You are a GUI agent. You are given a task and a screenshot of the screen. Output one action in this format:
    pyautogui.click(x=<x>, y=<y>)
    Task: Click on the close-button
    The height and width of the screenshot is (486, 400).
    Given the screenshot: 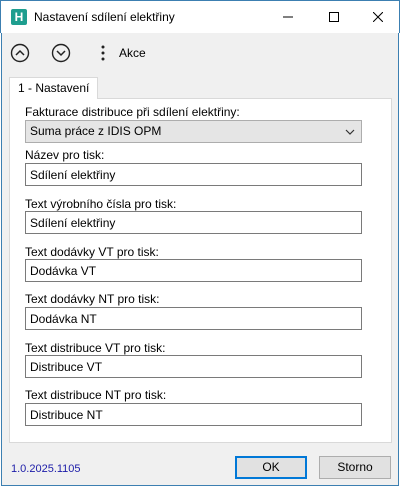 What is the action you would take?
    pyautogui.click(x=377, y=17)
    